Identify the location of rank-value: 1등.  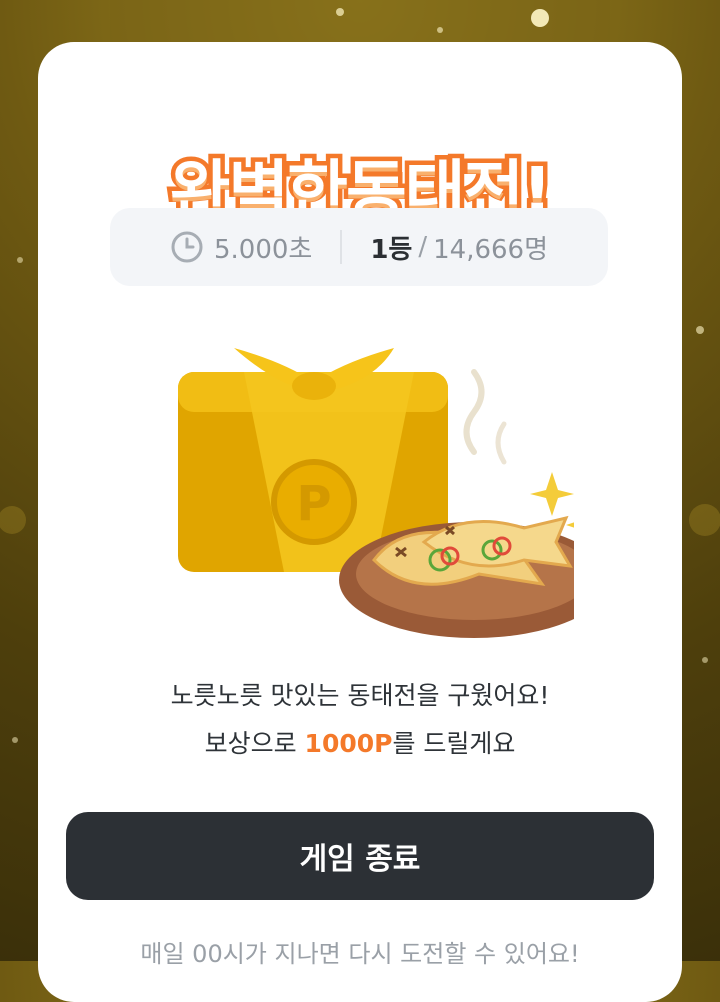
(391, 249).